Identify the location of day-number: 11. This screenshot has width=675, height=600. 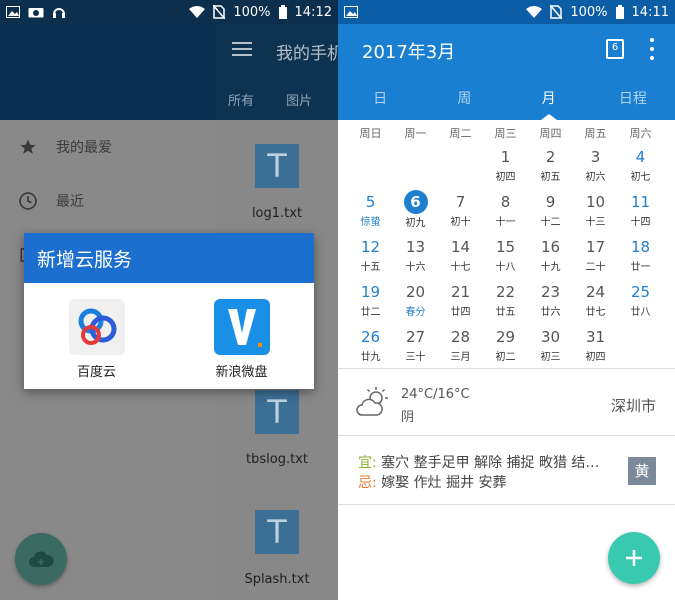
(640, 202).